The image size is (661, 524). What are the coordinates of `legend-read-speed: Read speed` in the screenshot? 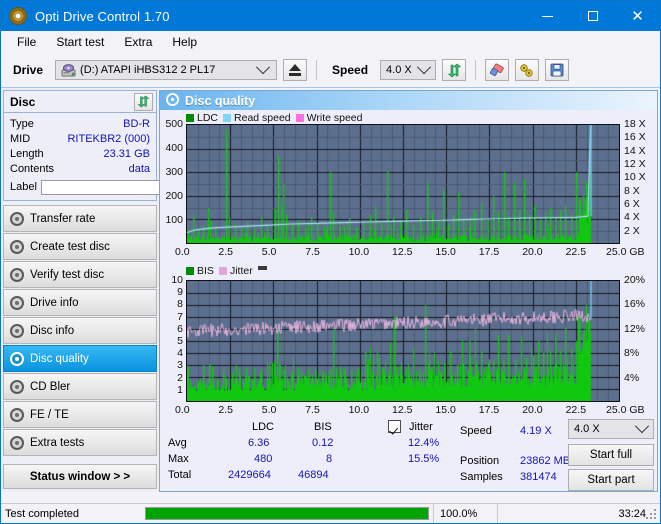 It's located at (257, 118).